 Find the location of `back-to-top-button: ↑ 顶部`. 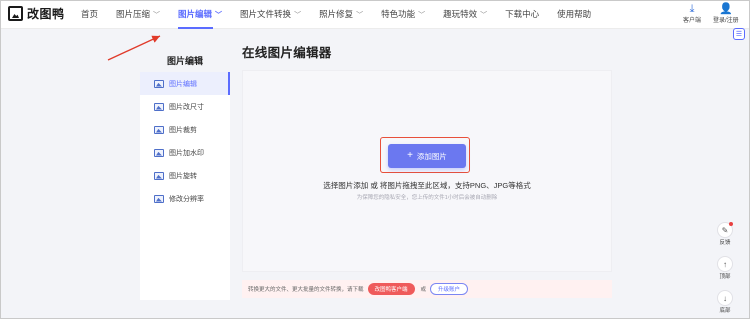

back-to-top-button: ↑ 顶部 is located at coordinates (725, 268).